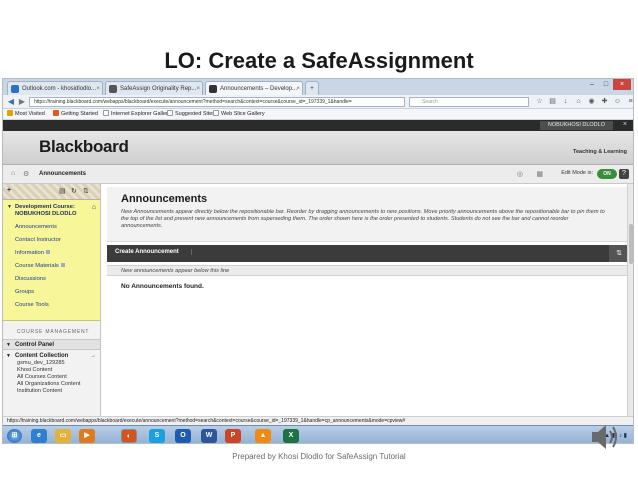  What do you see at coordinates (63, 436) in the screenshot?
I see `explorer-icon: ▭` at bounding box center [63, 436].